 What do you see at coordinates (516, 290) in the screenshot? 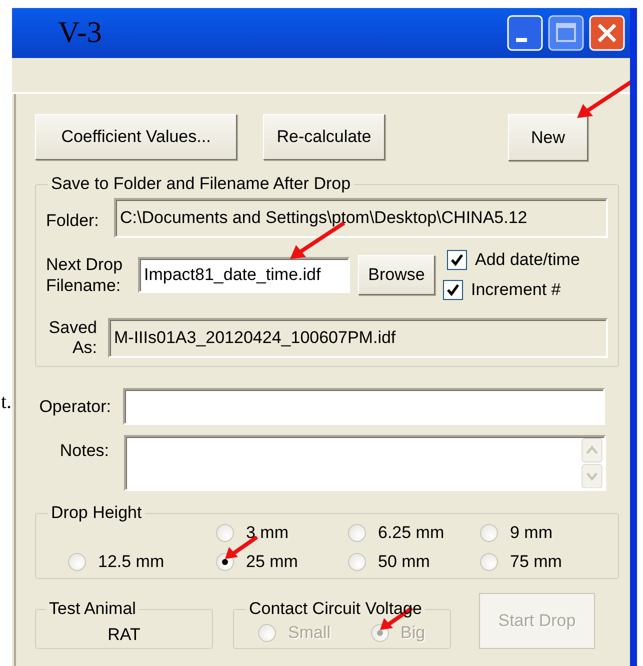
I see `checkbox-label: Increment #` at bounding box center [516, 290].